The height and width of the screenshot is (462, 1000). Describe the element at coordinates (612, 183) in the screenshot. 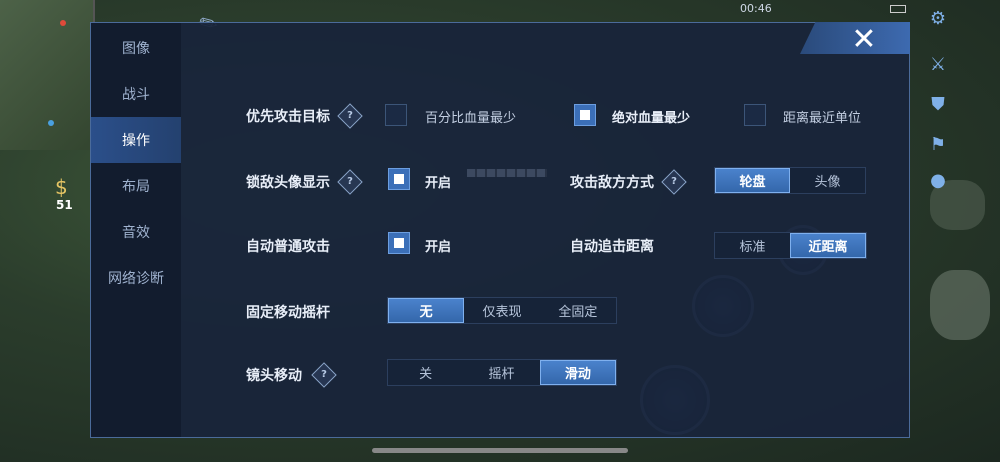

I see `attack-mode-label: 攻击敌方方式` at that location.